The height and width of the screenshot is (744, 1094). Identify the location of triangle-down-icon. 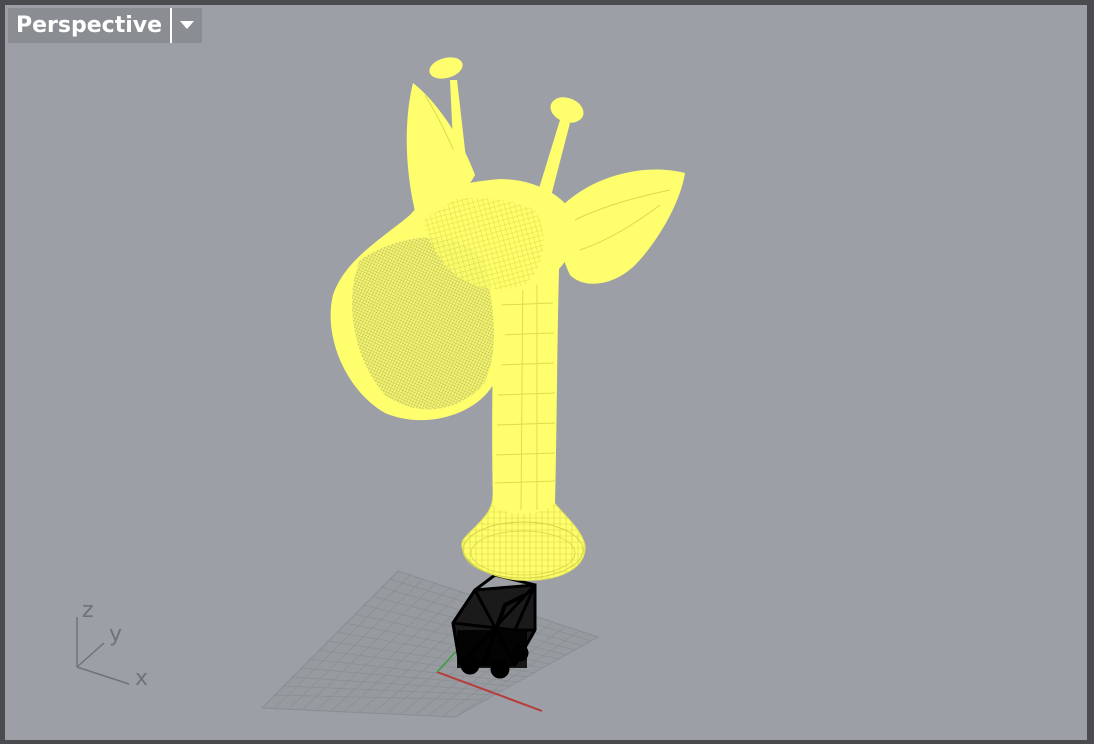
(187, 25).